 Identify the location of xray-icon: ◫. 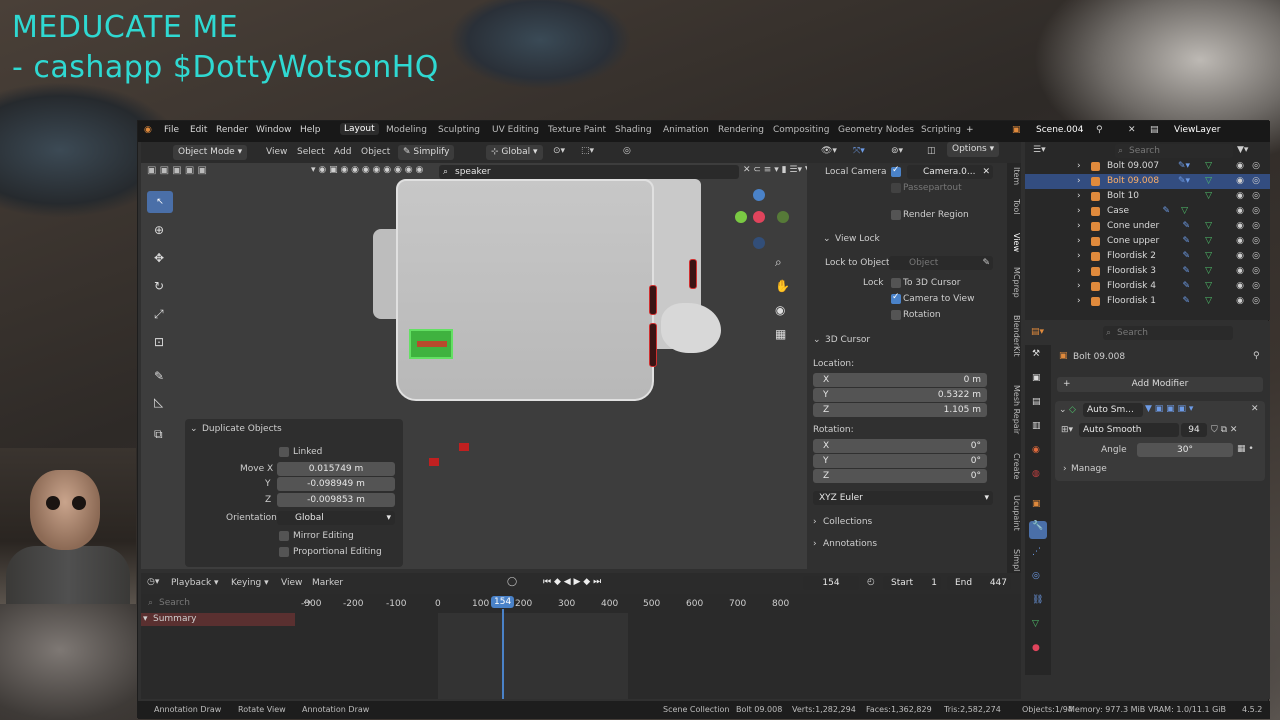
(931, 151).